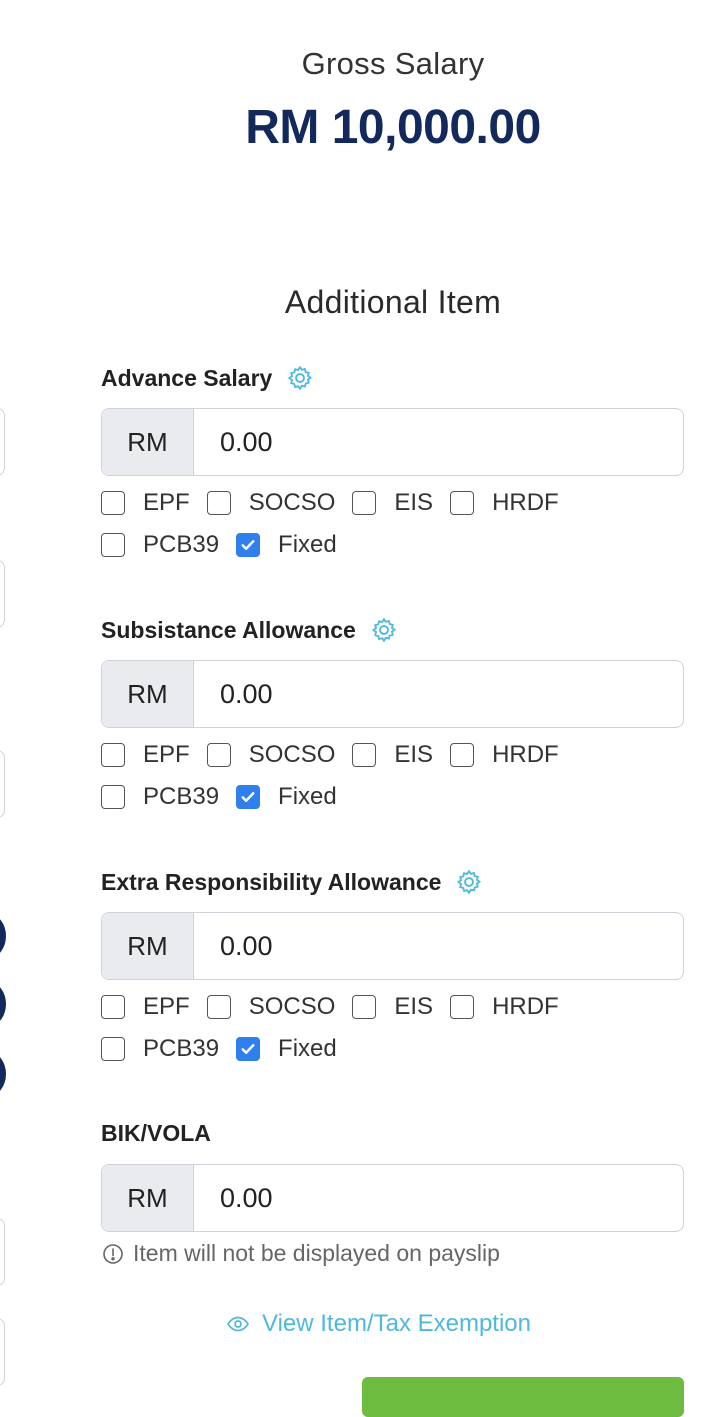 The width and height of the screenshot is (716, 1417). Describe the element at coordinates (397, 1323) in the screenshot. I see `view-link-text: View Item/Tax Exemption` at that location.